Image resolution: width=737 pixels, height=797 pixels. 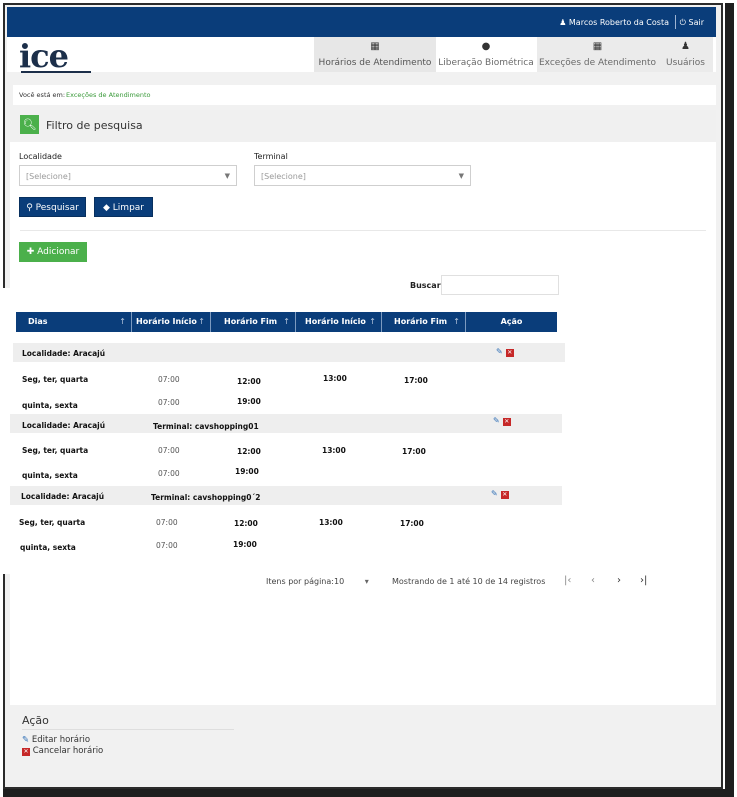 I want to click on nav-excecoes-atendimento: ▦ Exceções de Atendimento, so click(x=597, y=54).